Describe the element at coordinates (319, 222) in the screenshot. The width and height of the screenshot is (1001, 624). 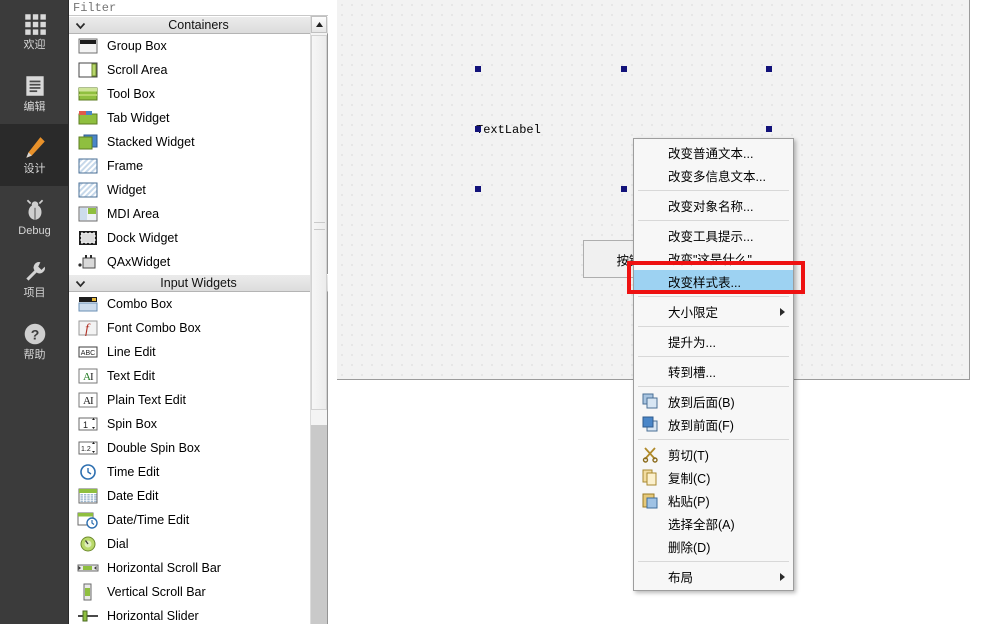
I see `scrollbar-thumb` at that location.